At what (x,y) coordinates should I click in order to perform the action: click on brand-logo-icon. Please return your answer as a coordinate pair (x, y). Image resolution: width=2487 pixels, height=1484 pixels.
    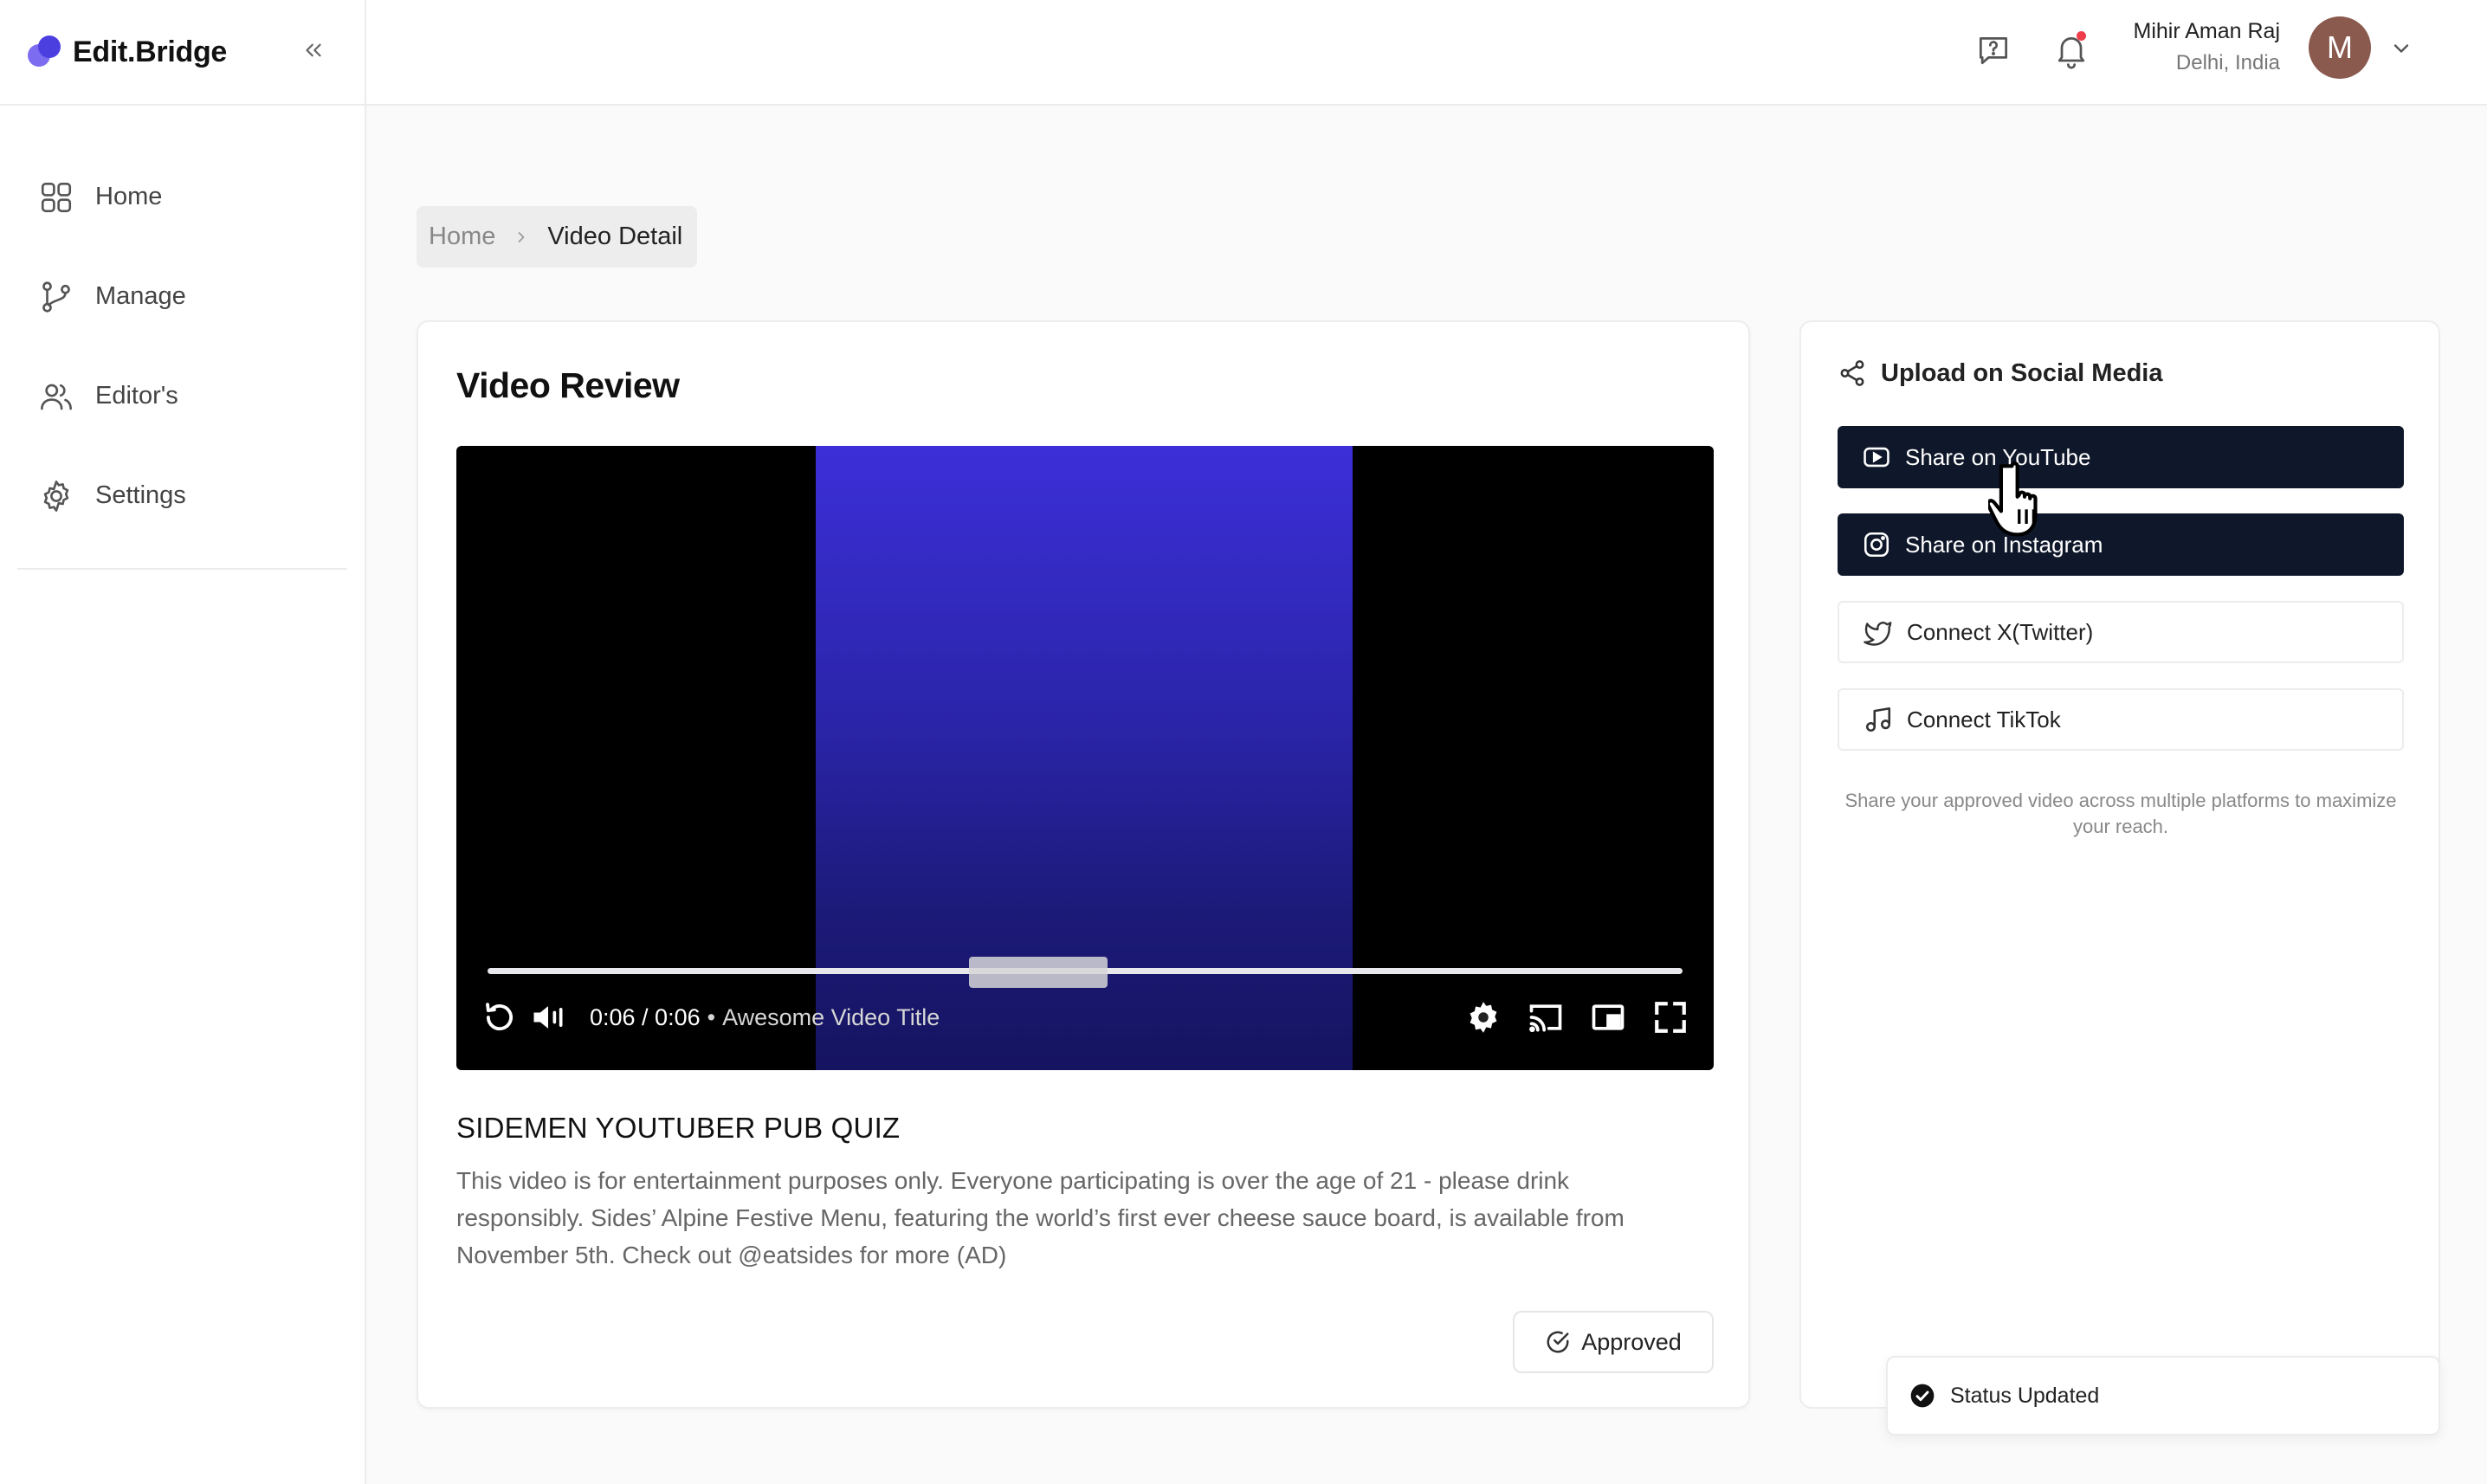
    Looking at the image, I should click on (44, 51).